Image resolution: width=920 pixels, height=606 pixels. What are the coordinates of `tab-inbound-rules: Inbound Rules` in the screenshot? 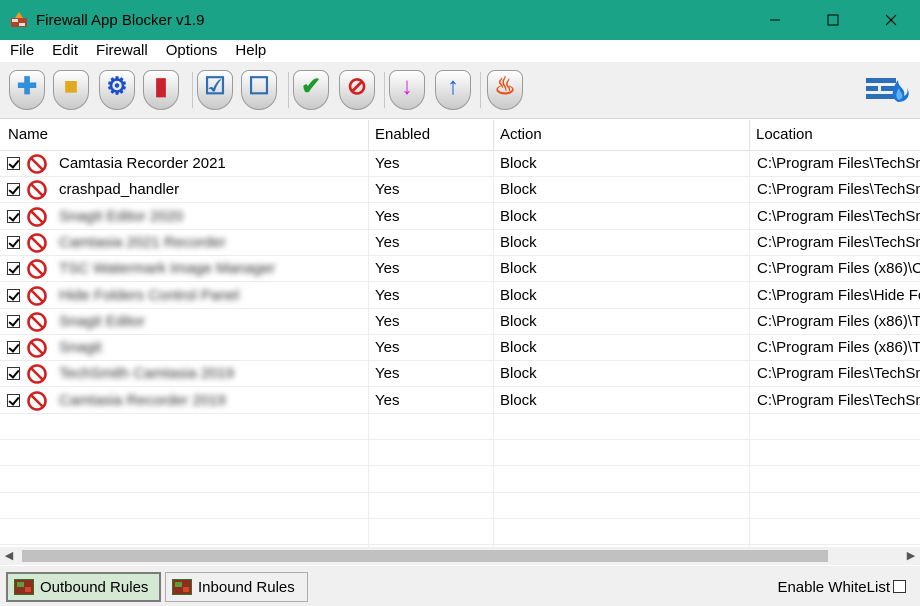 It's located at (236, 587).